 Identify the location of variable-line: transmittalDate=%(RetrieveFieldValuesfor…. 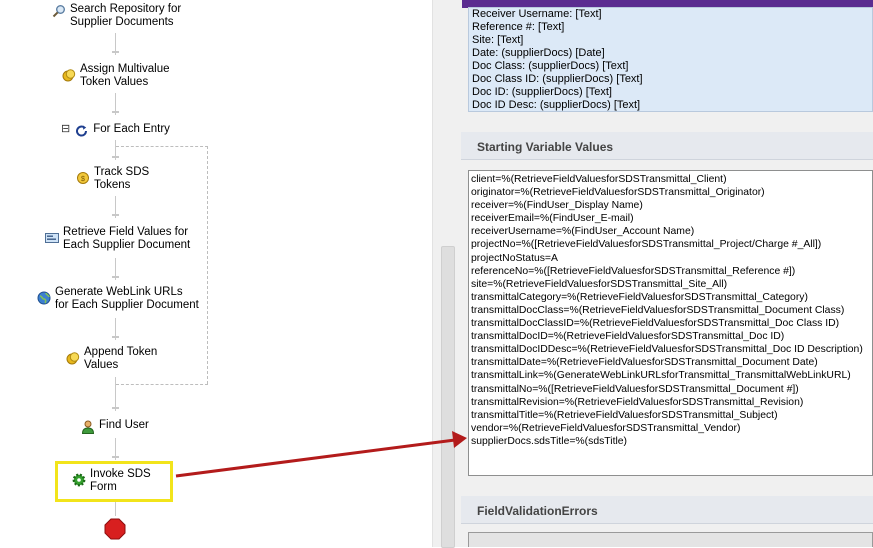
(644, 363).